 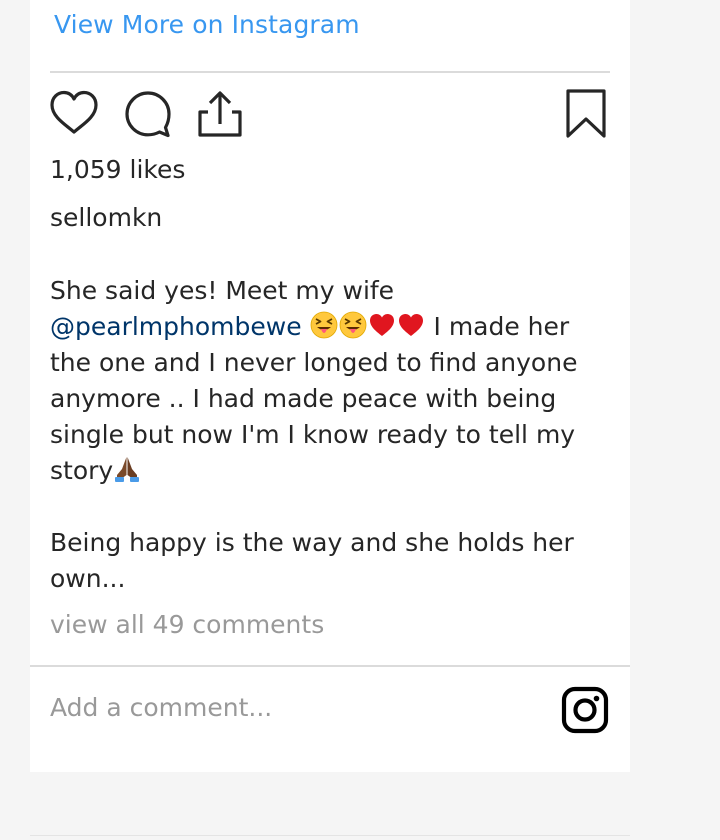 What do you see at coordinates (127, 469) in the screenshot?
I see `folded-hands-emoji-icon` at bounding box center [127, 469].